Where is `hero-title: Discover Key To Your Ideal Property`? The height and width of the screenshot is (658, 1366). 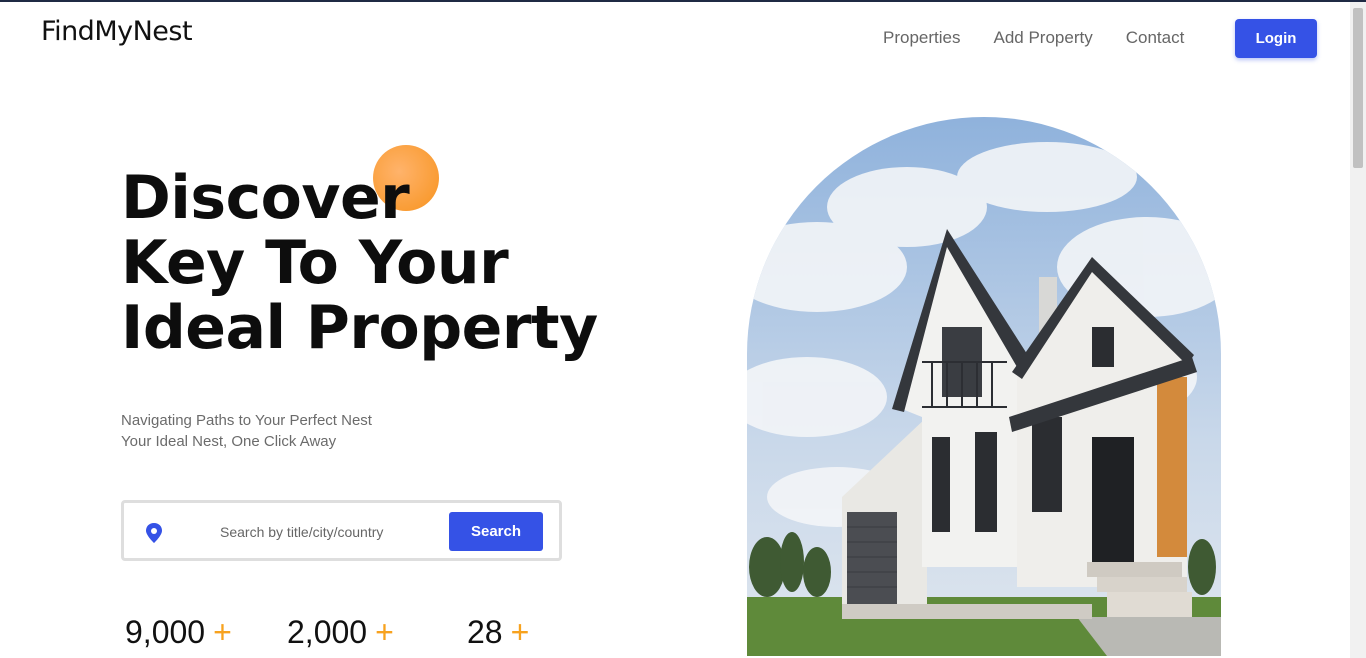 hero-title: Discover Key To Your Ideal Property is located at coordinates (359, 263).